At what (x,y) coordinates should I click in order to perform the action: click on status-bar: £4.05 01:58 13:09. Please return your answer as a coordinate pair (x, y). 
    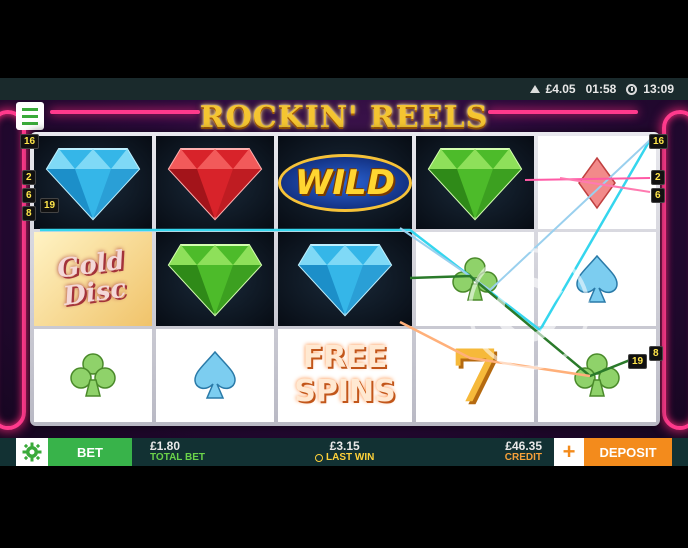
    Looking at the image, I should click on (344, 89).